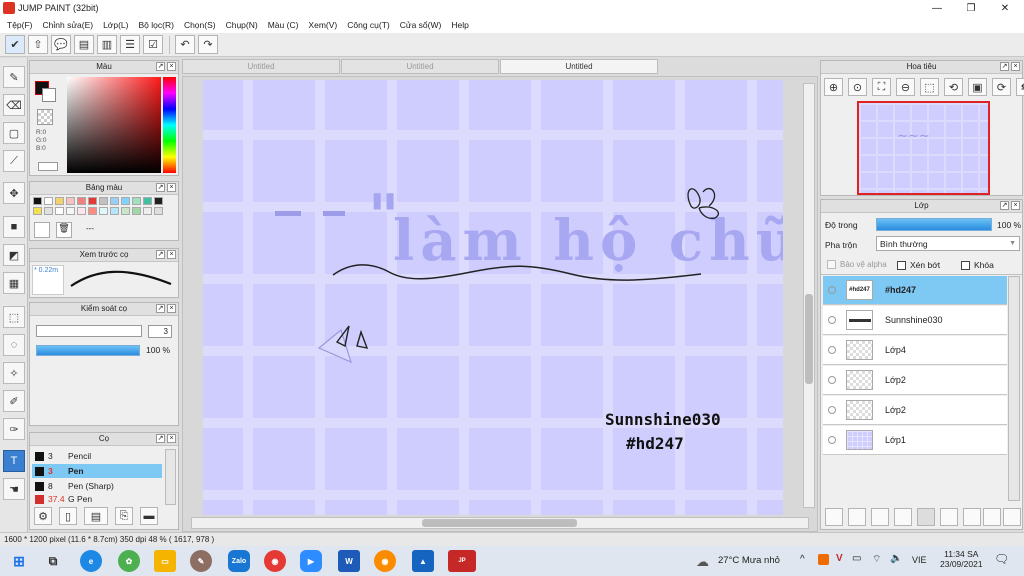  I want to click on fill-rect-icon: ■, so click(14, 227).